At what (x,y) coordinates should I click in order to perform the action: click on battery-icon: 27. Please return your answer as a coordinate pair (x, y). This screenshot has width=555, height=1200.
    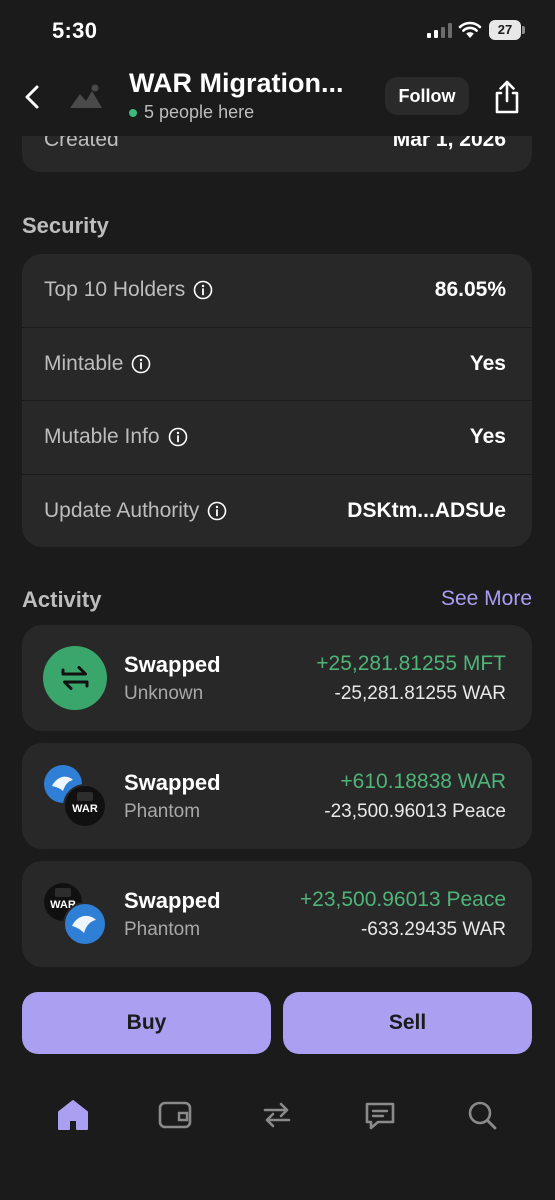
    Looking at the image, I should click on (507, 30).